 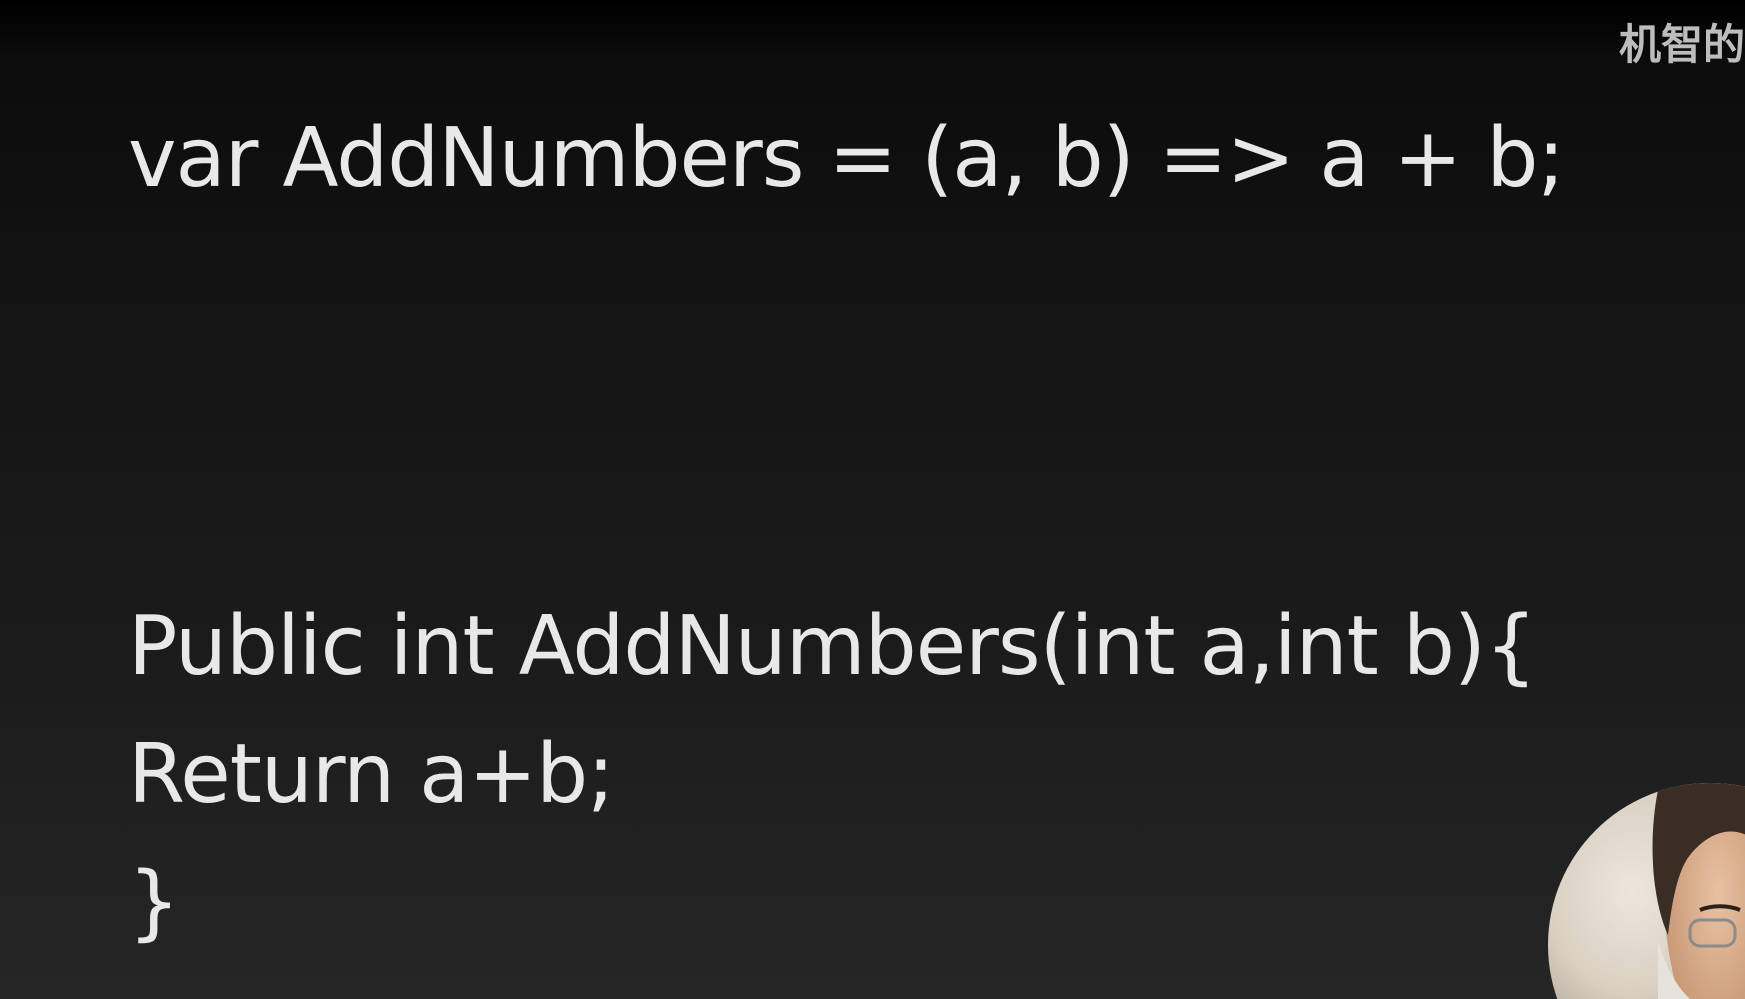 What do you see at coordinates (154, 902) in the screenshot?
I see `method-closing-brace: }` at bounding box center [154, 902].